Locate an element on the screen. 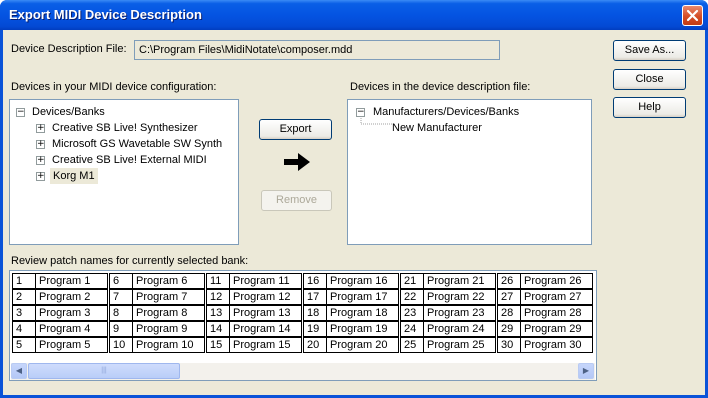 This screenshot has width=708, height=398. patch-number-cell: 3 is located at coordinates (24, 313).